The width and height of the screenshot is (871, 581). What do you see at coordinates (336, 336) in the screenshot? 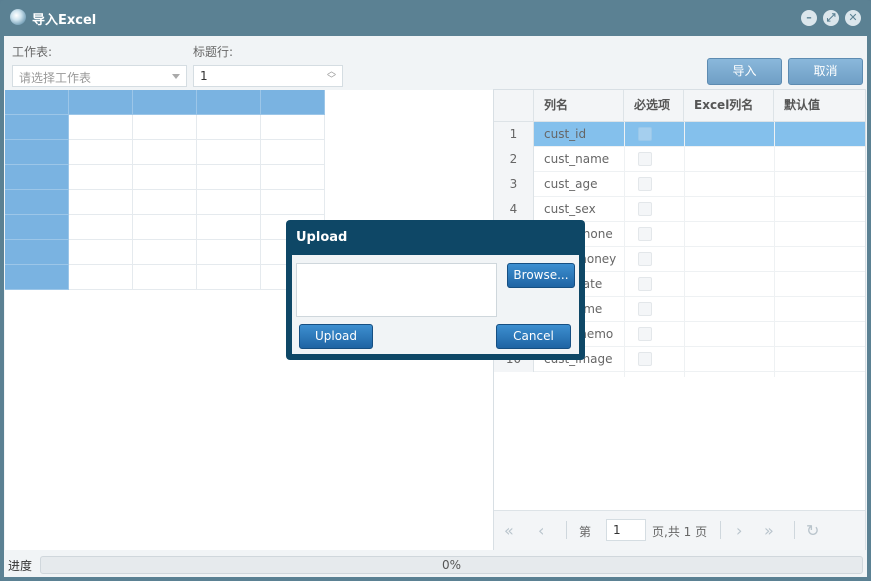
I see `upload-button: Upload` at bounding box center [336, 336].